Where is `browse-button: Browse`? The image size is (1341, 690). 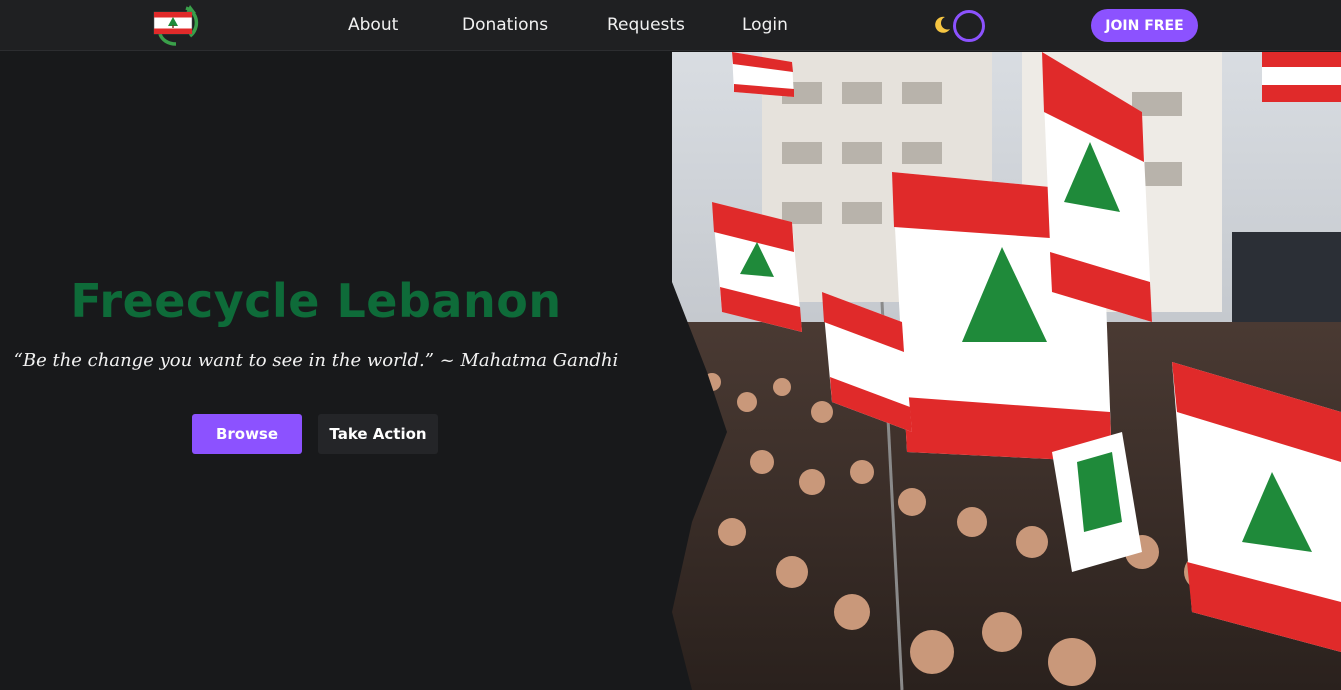 browse-button: Browse is located at coordinates (247, 434).